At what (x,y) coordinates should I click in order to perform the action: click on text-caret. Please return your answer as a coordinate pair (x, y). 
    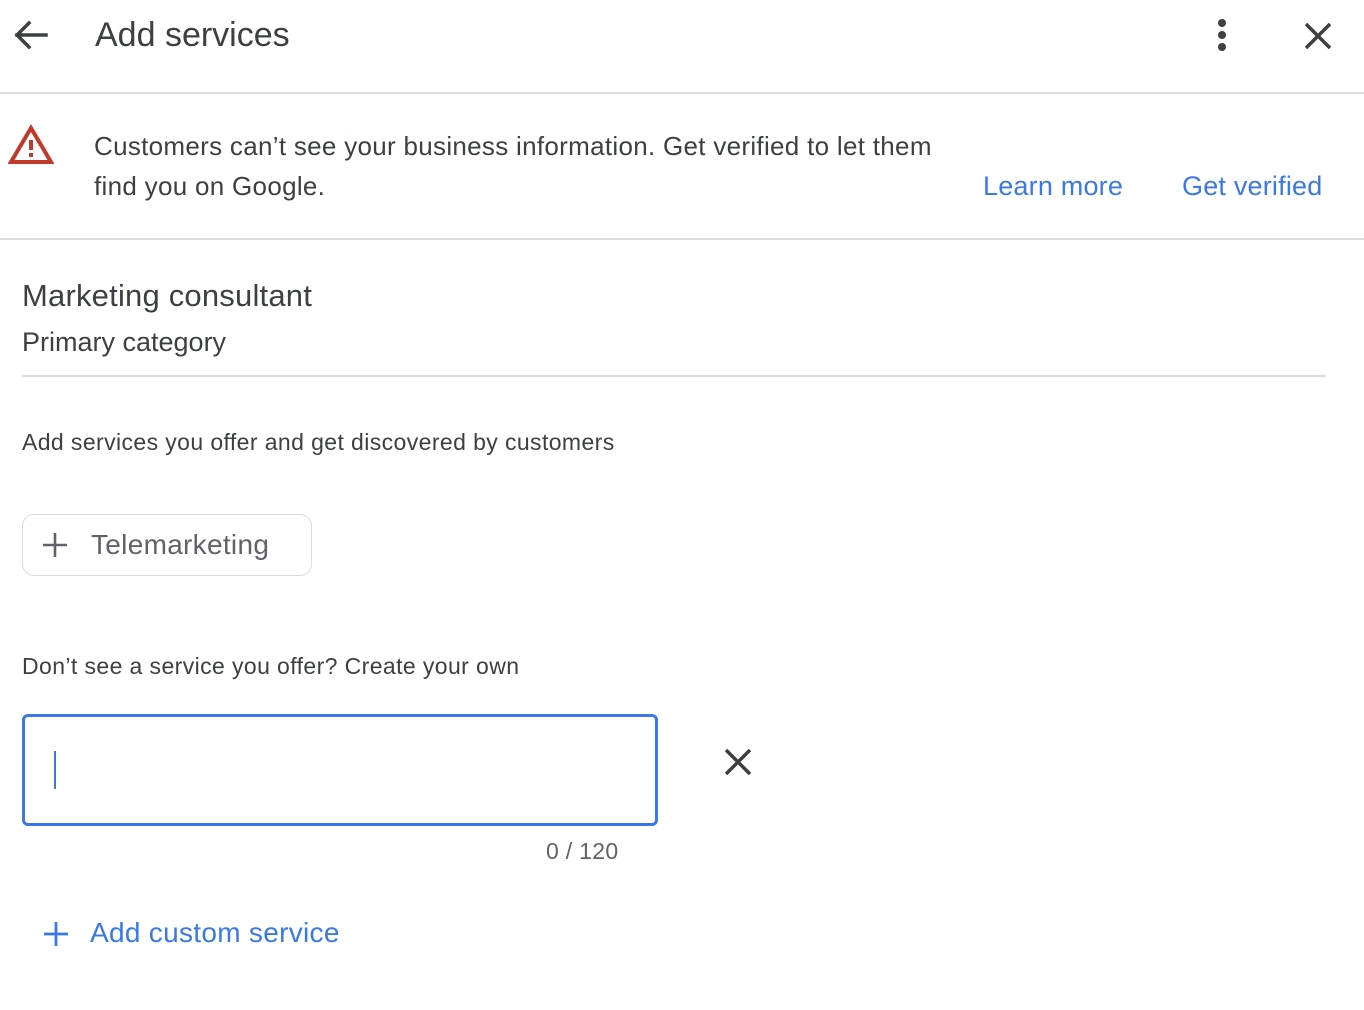
    Looking at the image, I should click on (55, 770).